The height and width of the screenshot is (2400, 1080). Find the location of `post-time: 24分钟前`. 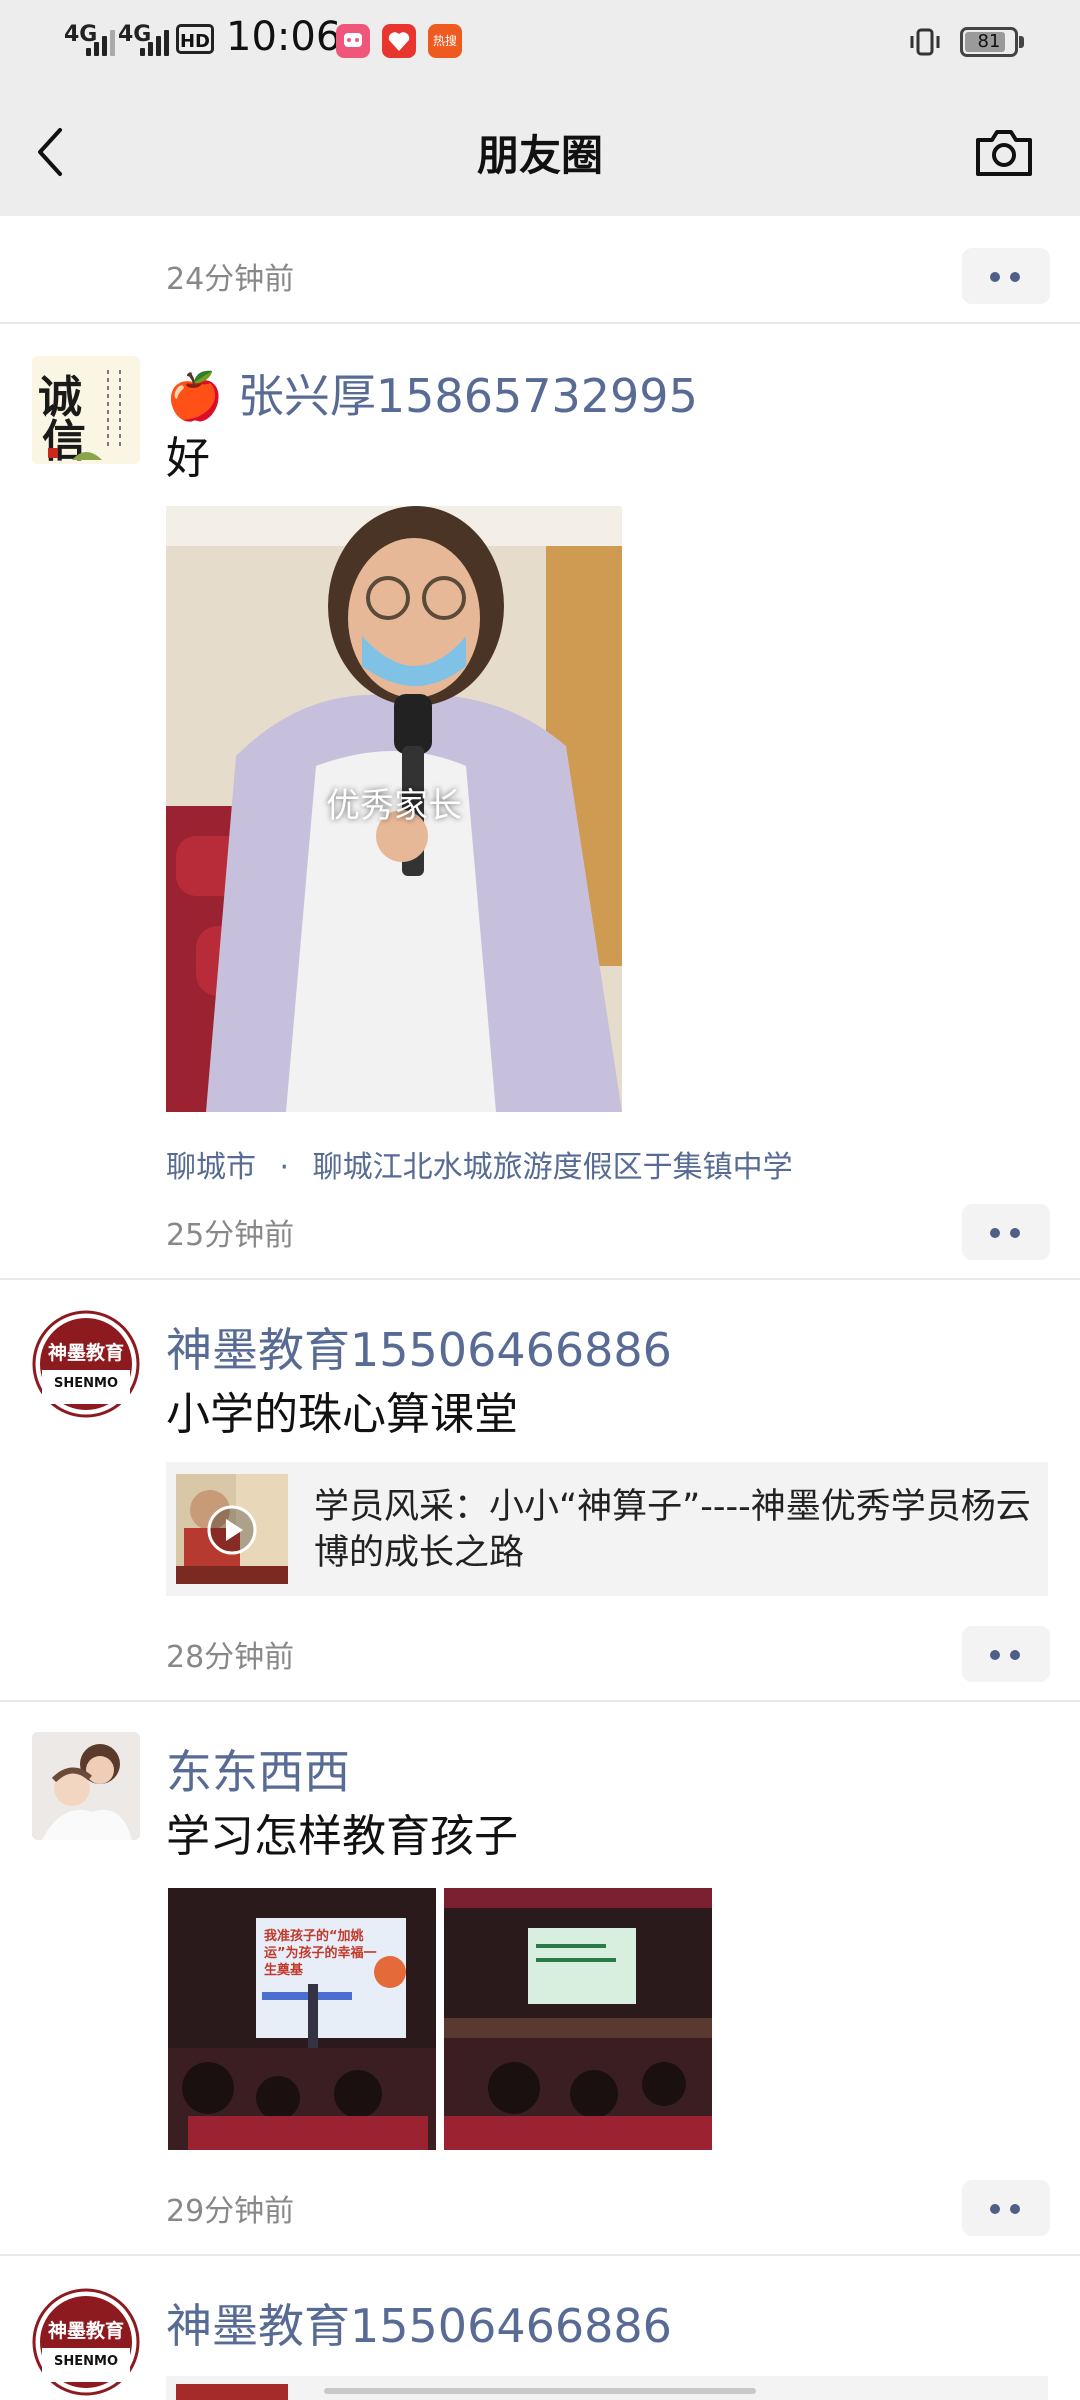

post-time: 24分钟前 is located at coordinates (230, 279).